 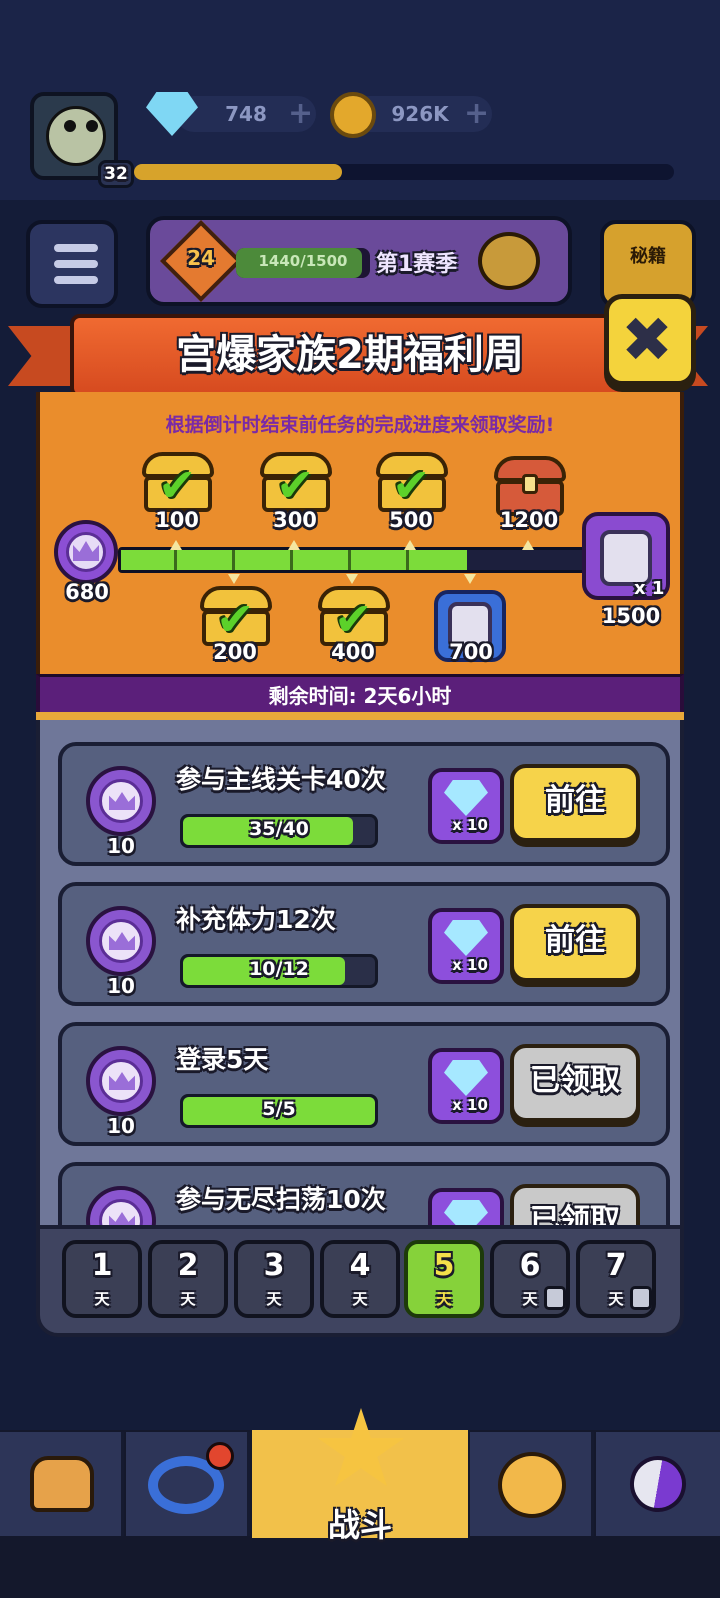 I want to click on day-number: 4, so click(x=360, y=1265).